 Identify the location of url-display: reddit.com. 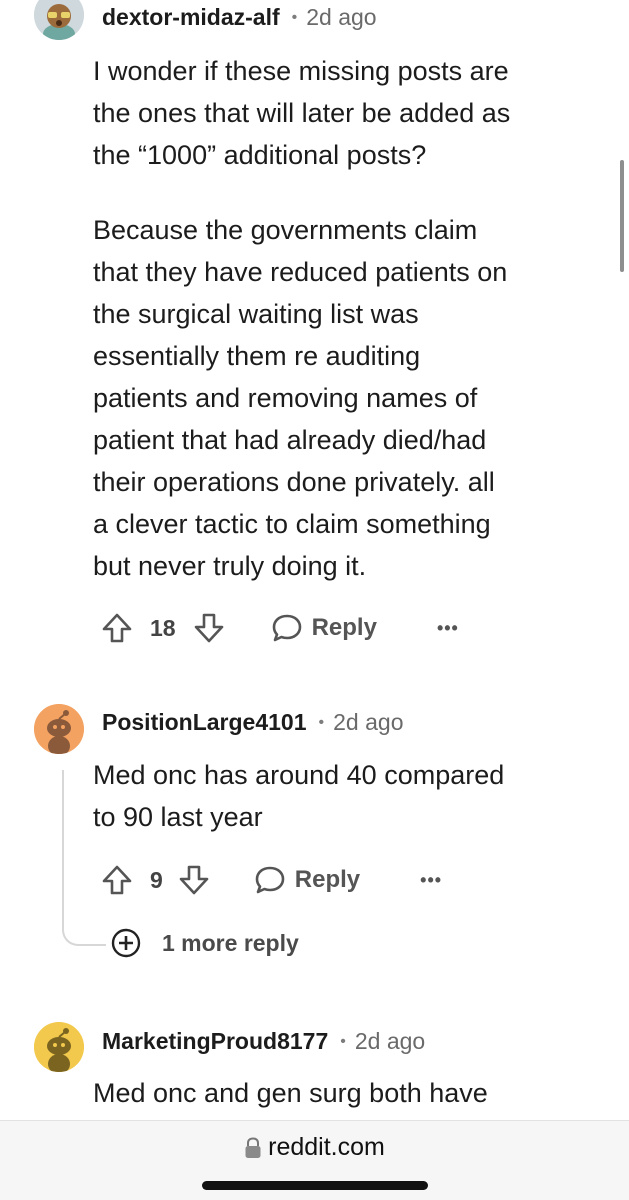
(314, 1147).